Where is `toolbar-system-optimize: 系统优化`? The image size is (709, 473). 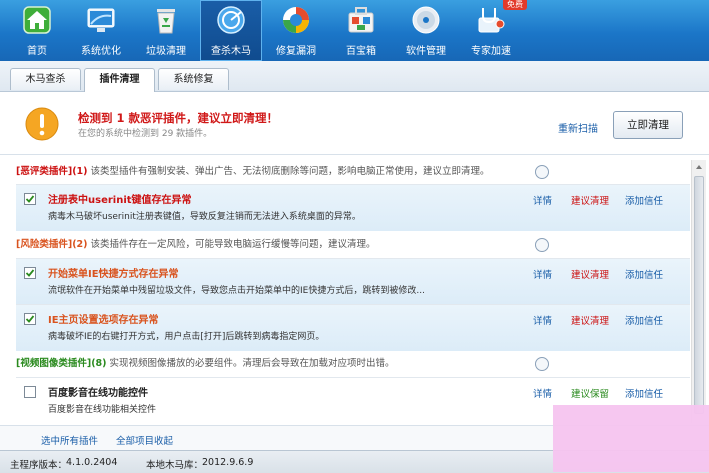
toolbar-system-optimize: 系统优化 is located at coordinates (101, 30).